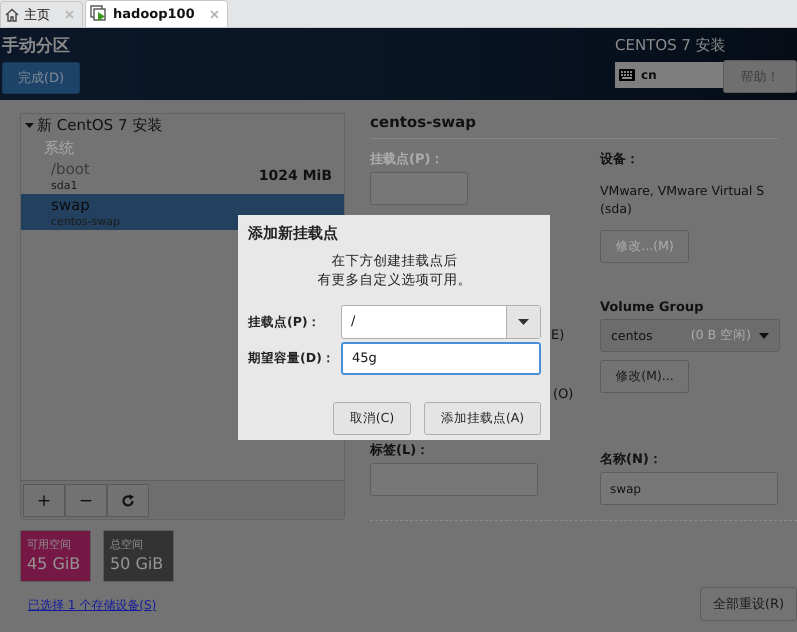 This screenshot has width=797, height=632. Describe the element at coordinates (574, 126) in the screenshot. I see `partition-title: centos-swap` at that location.